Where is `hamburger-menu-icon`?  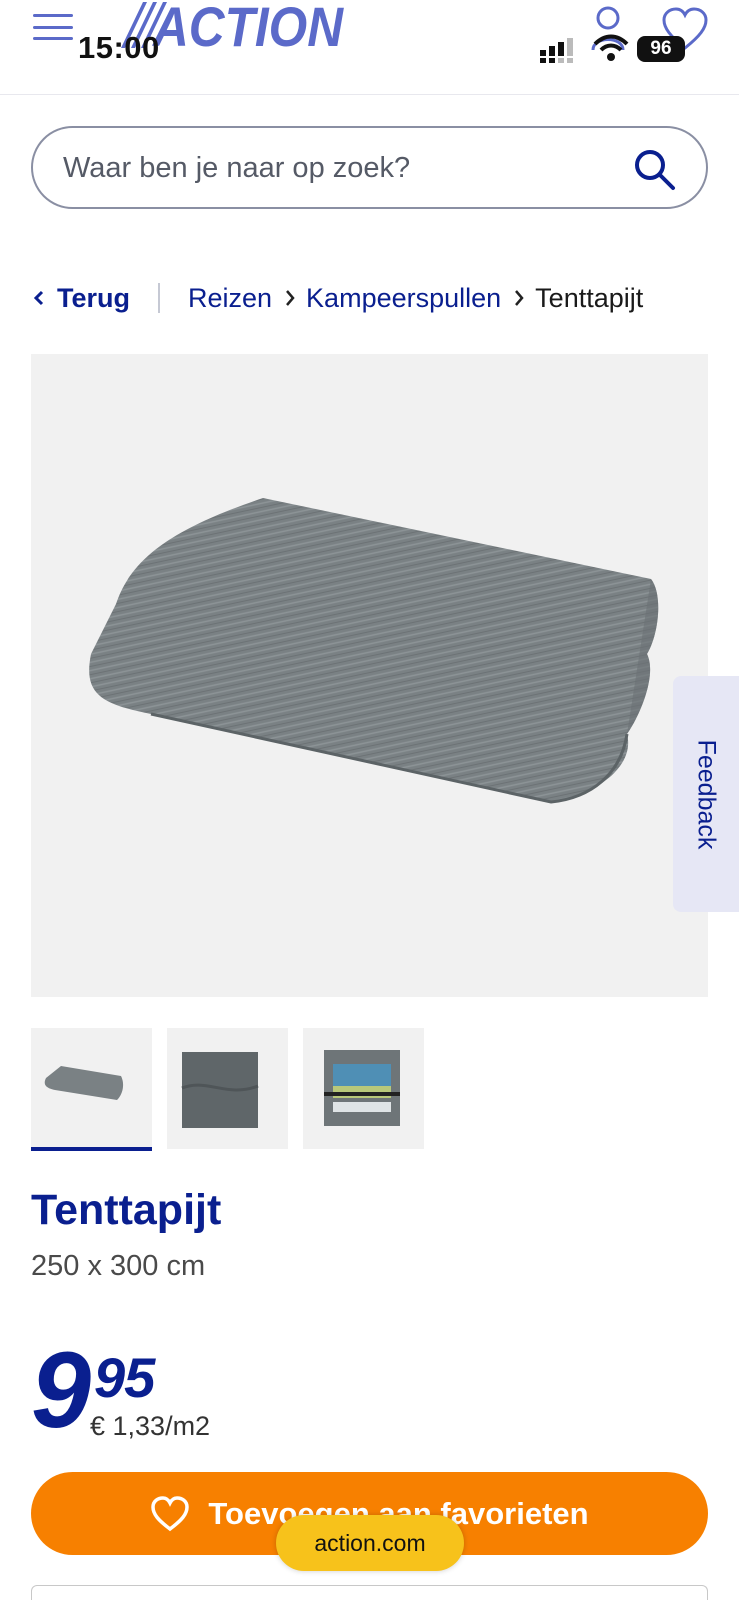 hamburger-menu-icon is located at coordinates (53, 27).